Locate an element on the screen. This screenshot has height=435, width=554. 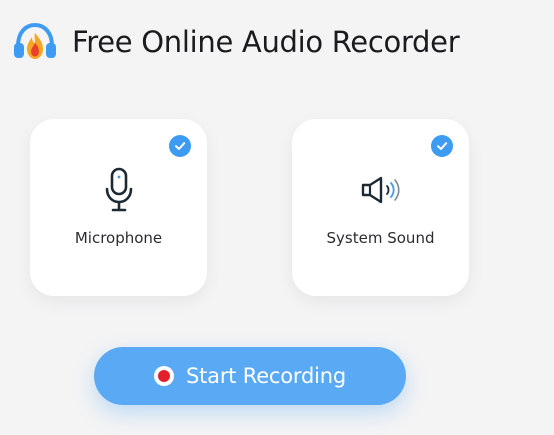
system-sound-label: System Sound is located at coordinates (380, 238).